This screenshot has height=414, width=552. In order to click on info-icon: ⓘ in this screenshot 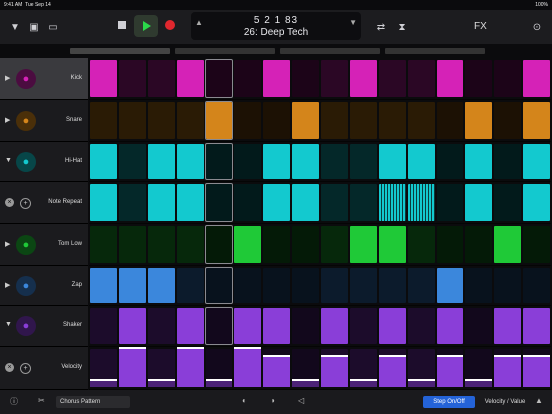, I will do `click(14, 401)`.